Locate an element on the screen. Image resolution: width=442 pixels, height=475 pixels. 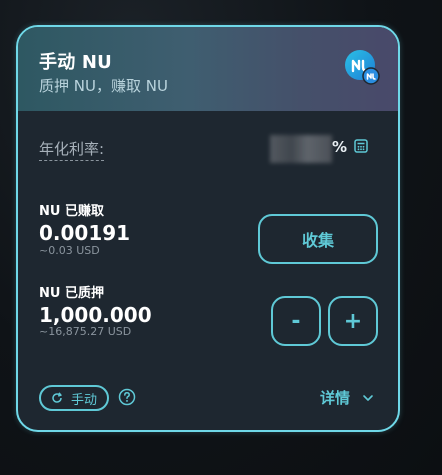
staked-amount: 1,000.000 is located at coordinates (95, 315).